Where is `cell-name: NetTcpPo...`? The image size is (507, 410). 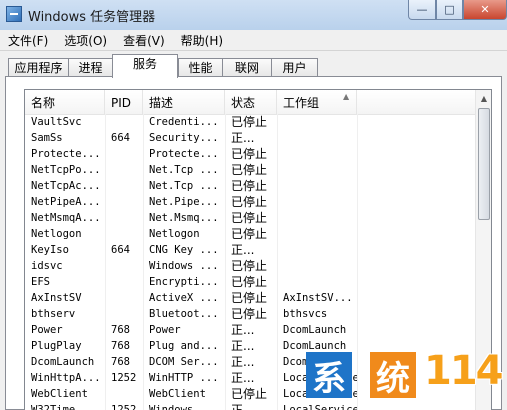 cell-name: NetTcpPo... is located at coordinates (66, 170).